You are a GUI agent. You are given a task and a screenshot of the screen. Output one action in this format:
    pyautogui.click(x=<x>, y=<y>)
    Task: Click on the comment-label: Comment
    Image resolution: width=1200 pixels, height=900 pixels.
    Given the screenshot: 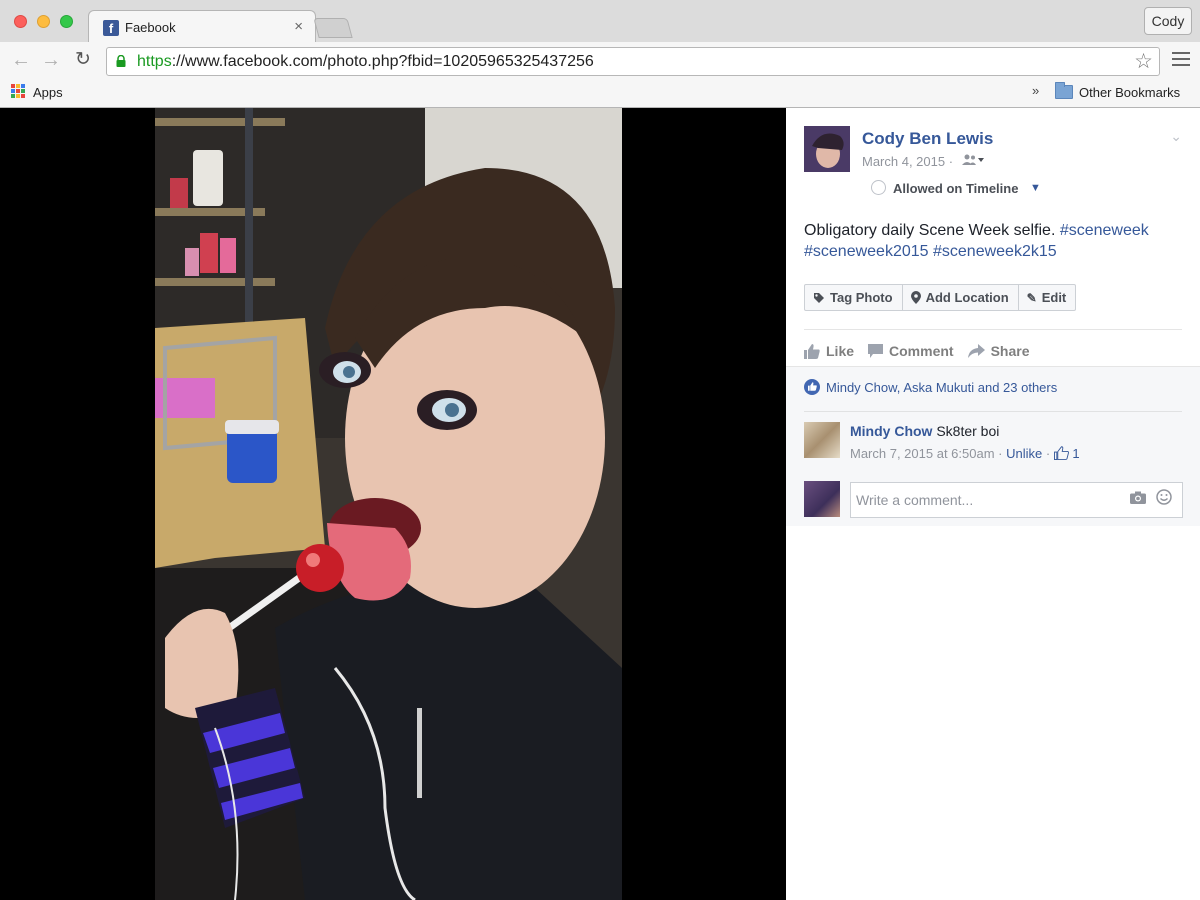 What is the action you would take?
    pyautogui.click(x=921, y=351)
    